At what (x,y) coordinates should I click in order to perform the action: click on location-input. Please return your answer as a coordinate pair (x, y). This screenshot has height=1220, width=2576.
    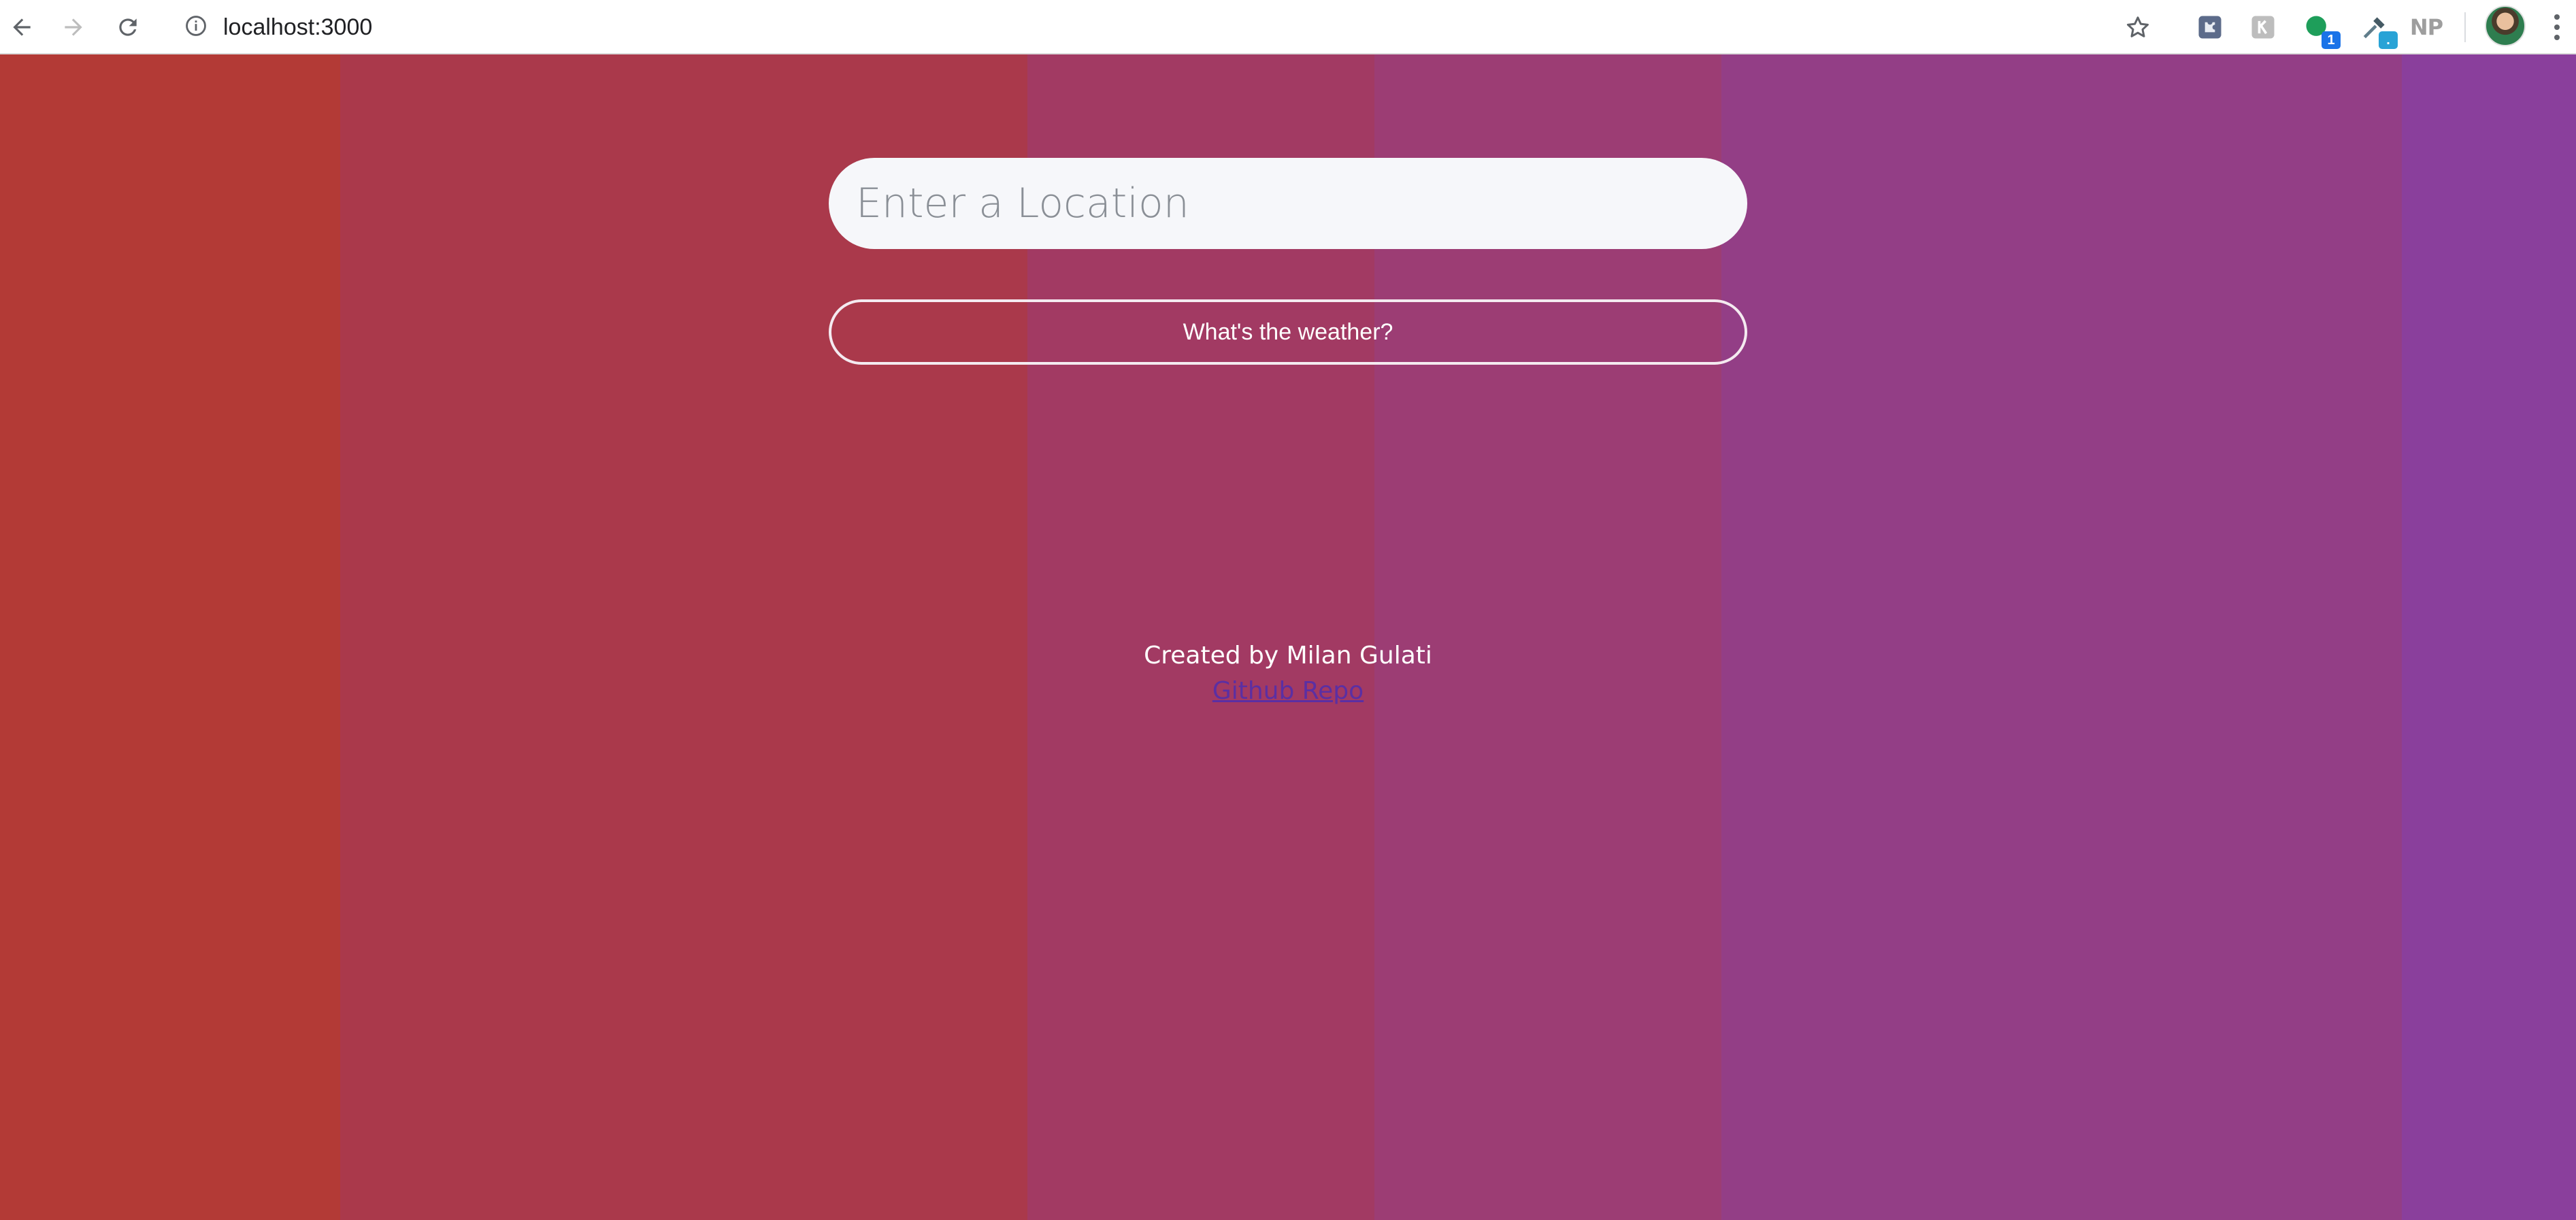
    Looking at the image, I should click on (1288, 203).